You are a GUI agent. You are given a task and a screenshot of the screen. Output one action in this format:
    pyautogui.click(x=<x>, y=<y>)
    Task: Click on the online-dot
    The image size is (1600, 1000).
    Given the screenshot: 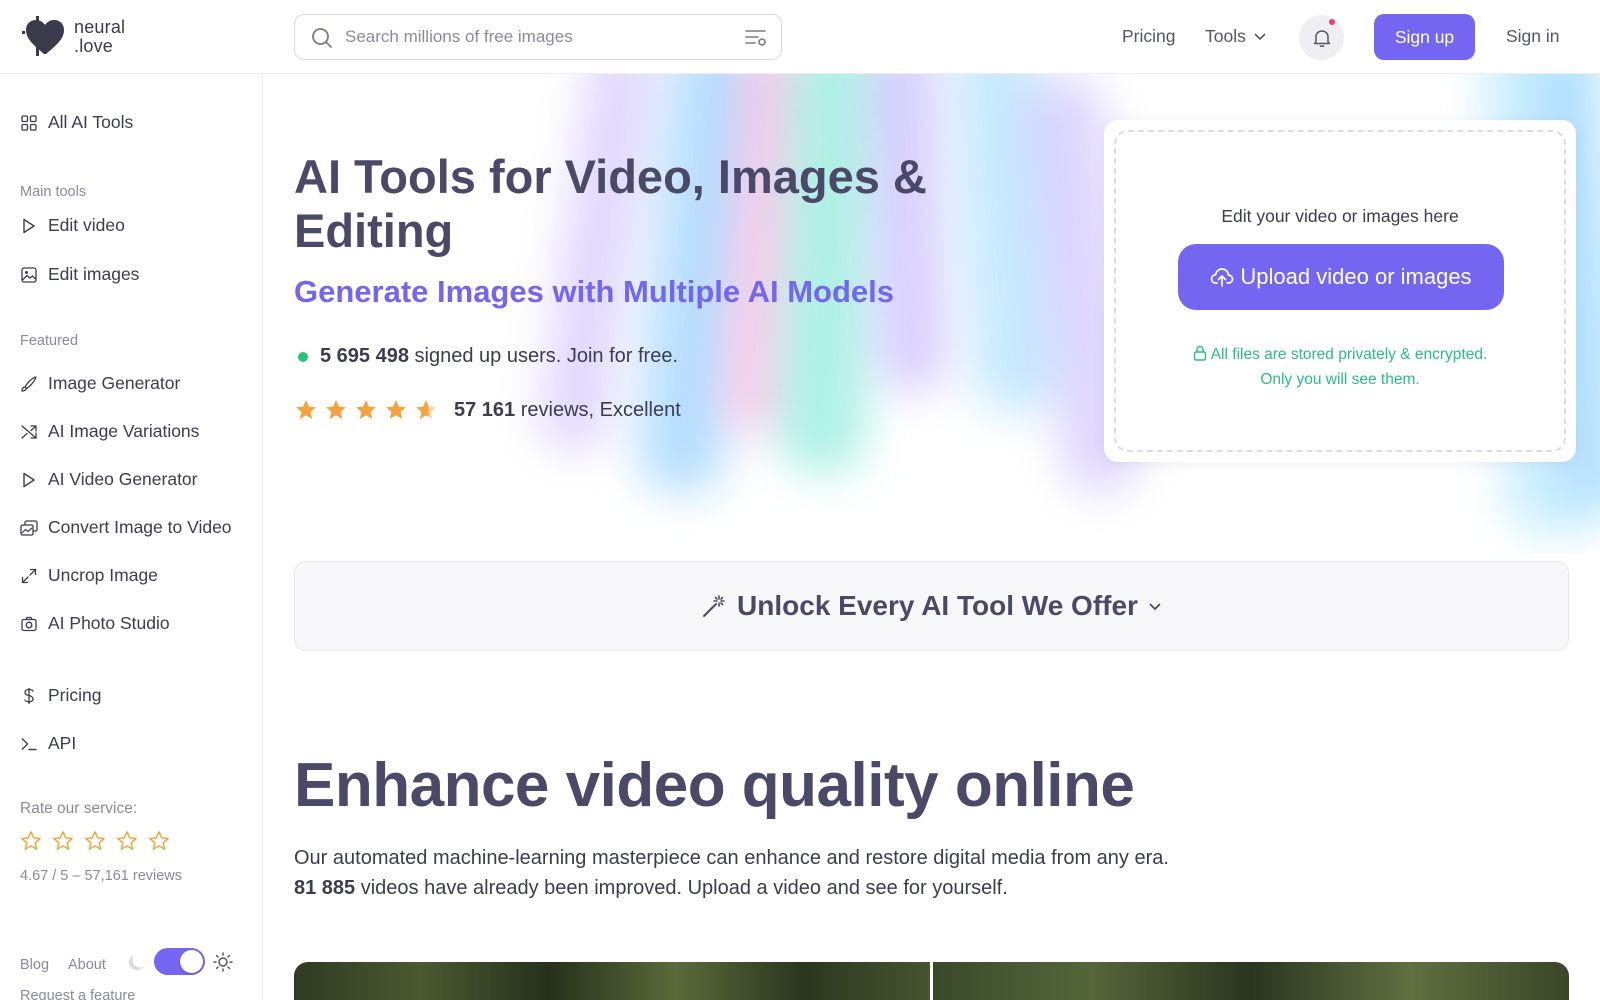 What is the action you would take?
    pyautogui.click(x=303, y=356)
    